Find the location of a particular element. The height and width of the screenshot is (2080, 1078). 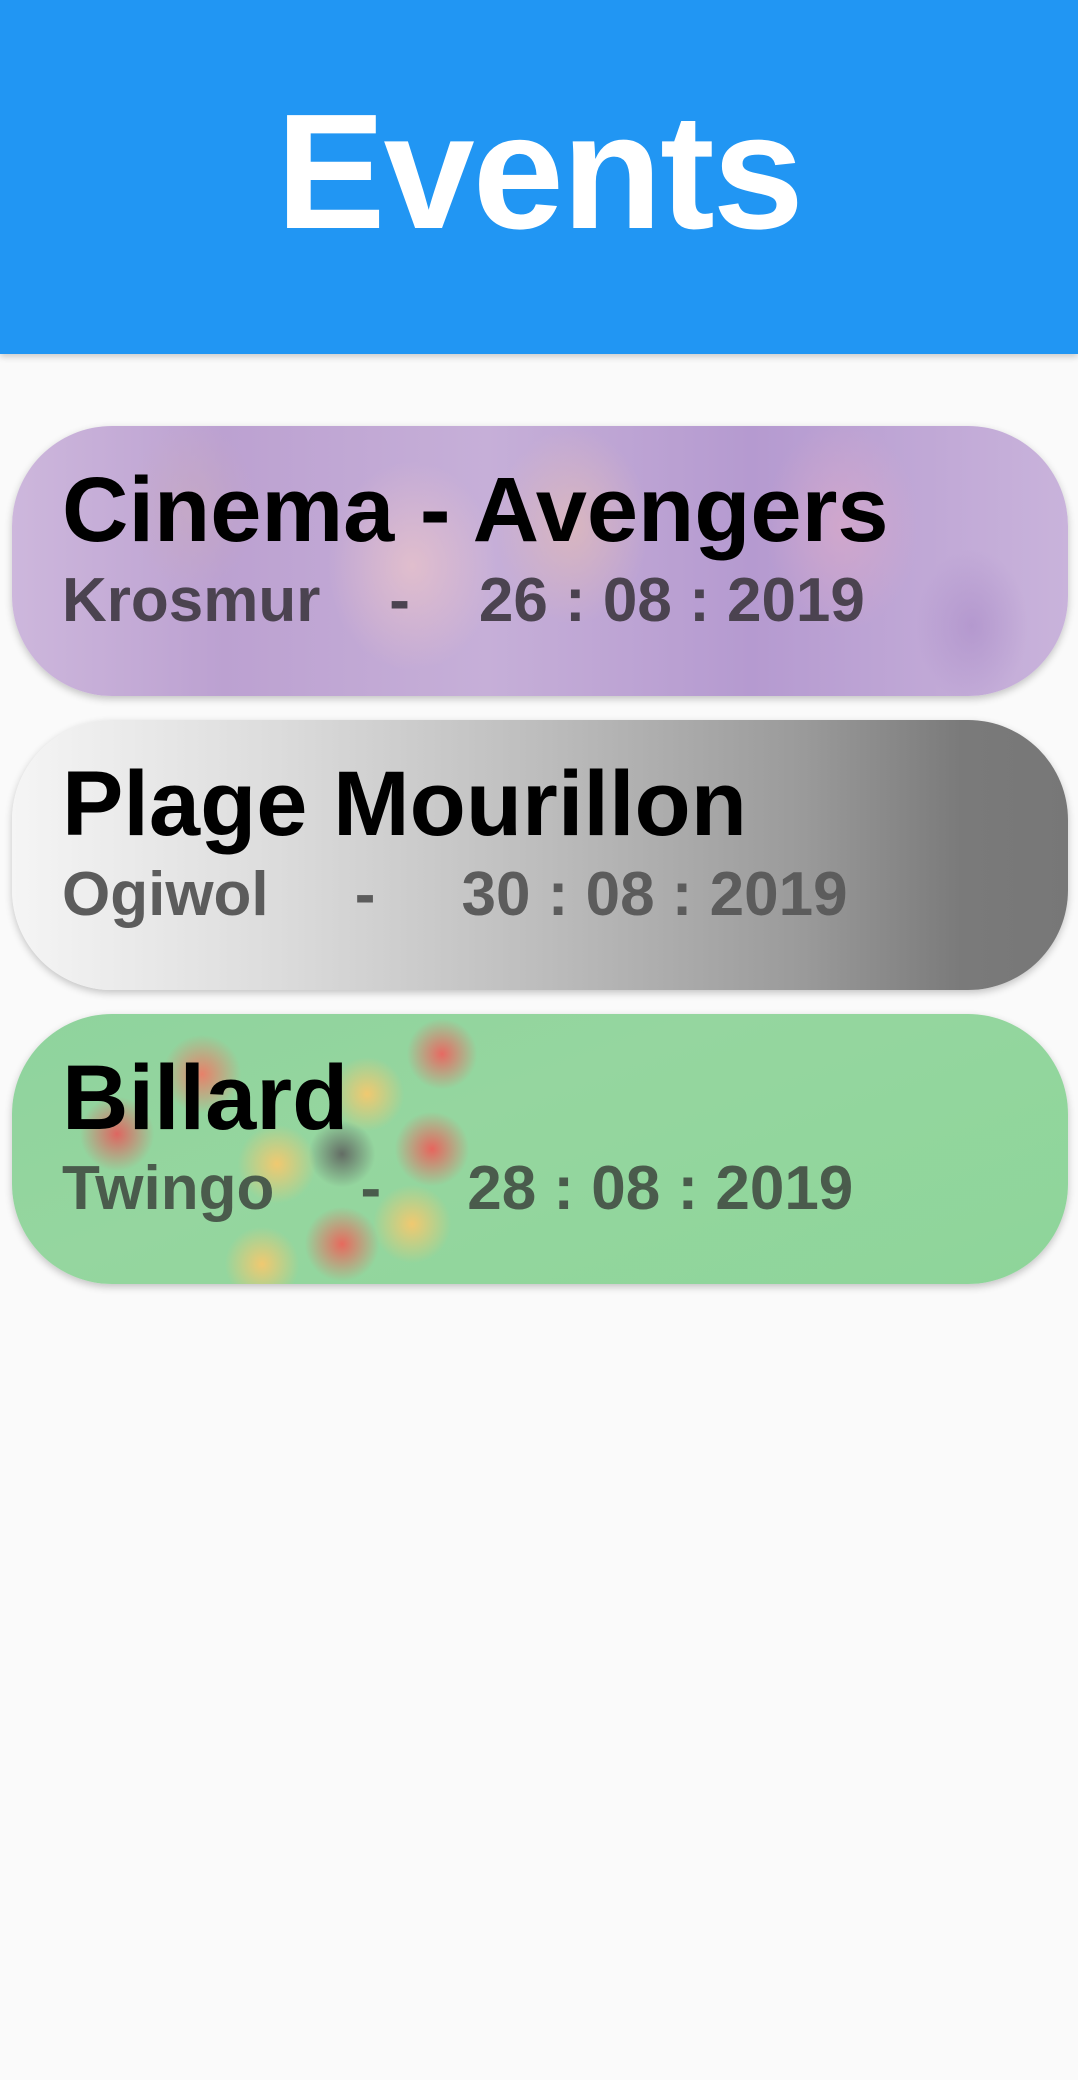

event-card-content: Billard Twingo - 28 : 08 : 2019 is located at coordinates (545, 1136).